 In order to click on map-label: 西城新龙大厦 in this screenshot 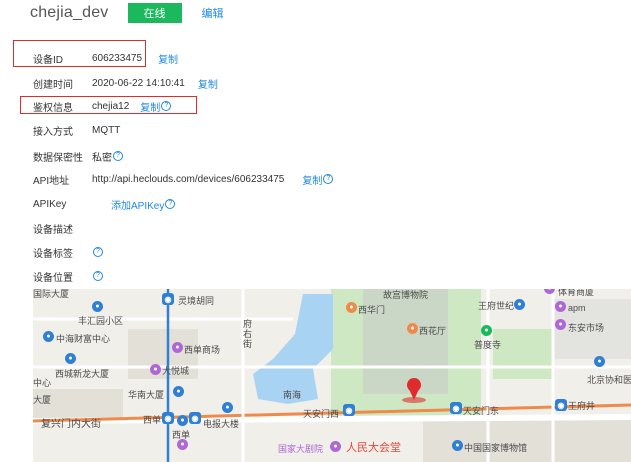, I will do `click(82, 374)`.